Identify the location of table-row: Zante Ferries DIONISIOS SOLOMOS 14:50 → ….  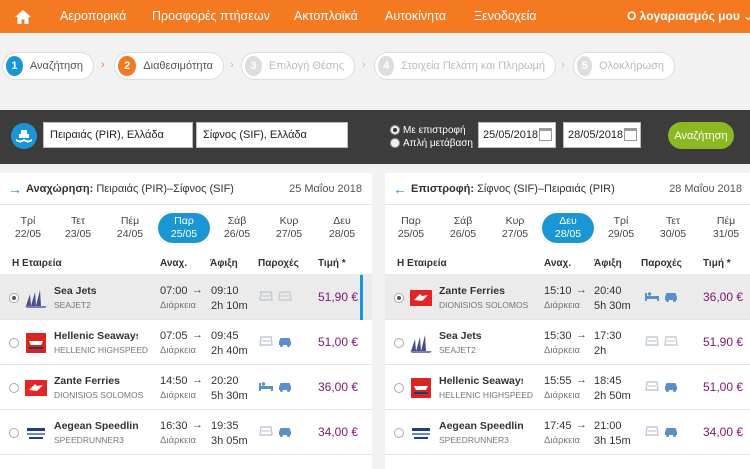
(186, 387).